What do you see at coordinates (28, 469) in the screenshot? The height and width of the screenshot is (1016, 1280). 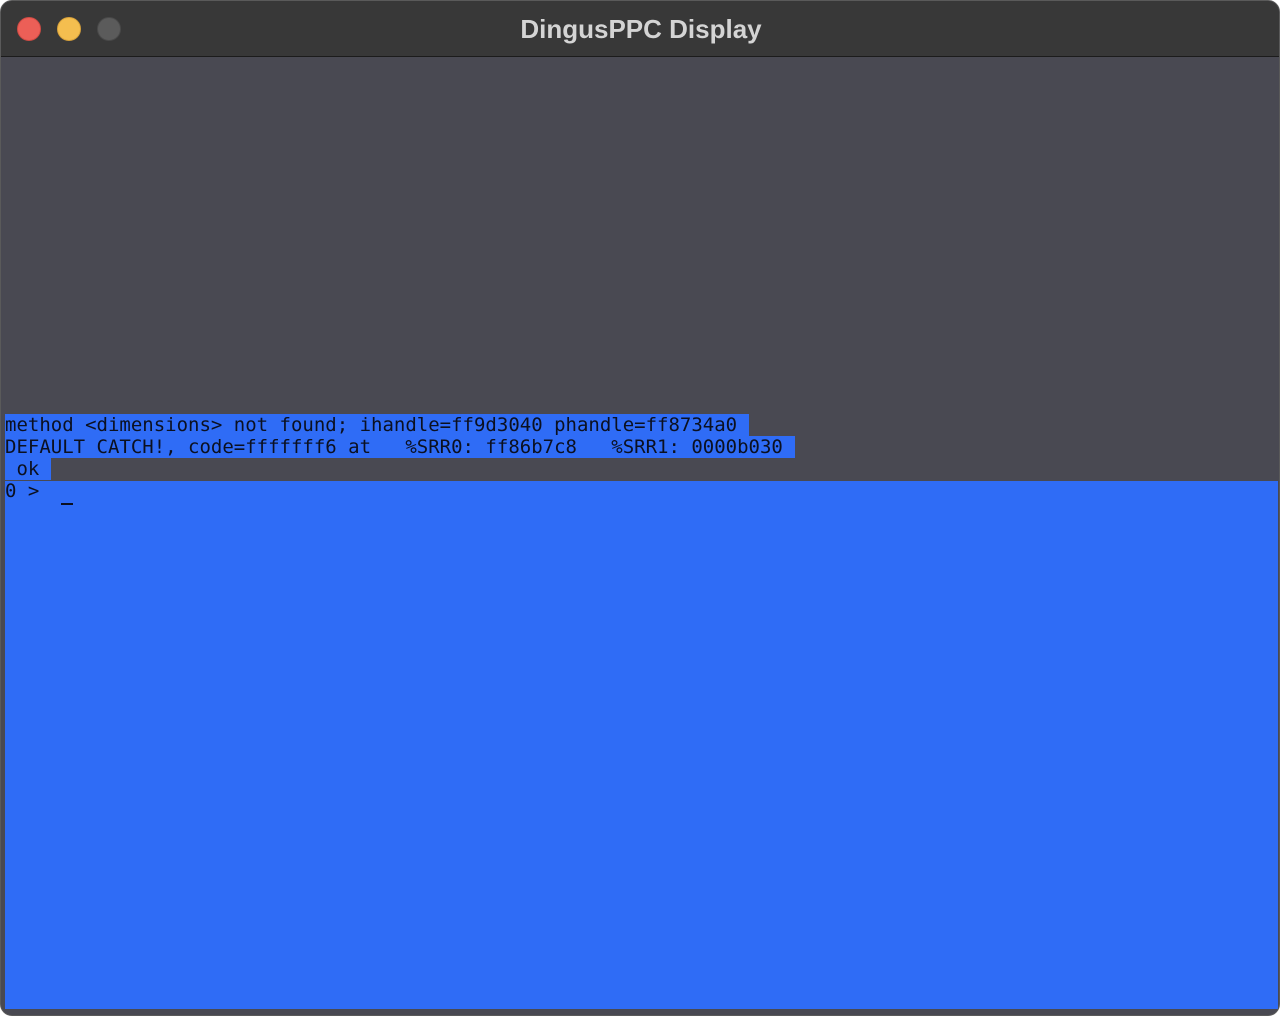 I see `console-line-text: ok` at bounding box center [28, 469].